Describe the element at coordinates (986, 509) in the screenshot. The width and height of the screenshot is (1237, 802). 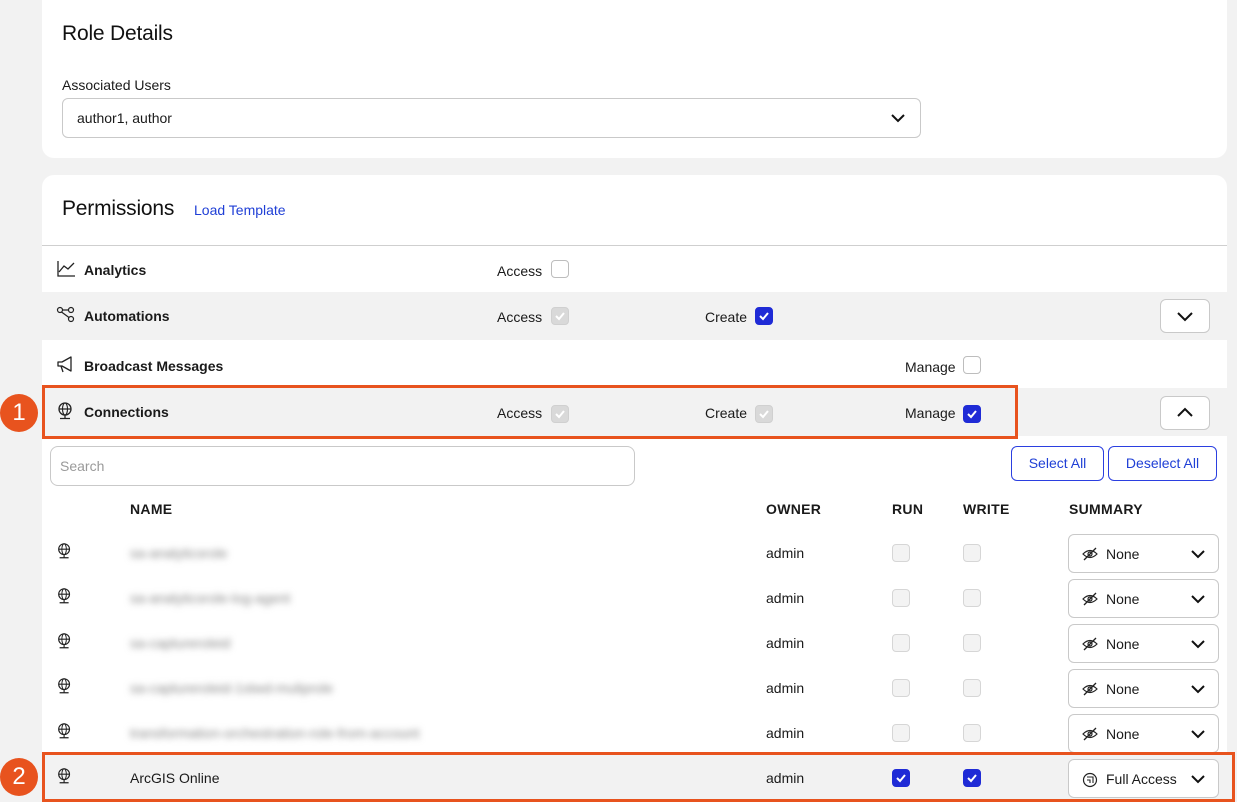
I see `column-header-write: WRITE` at that location.